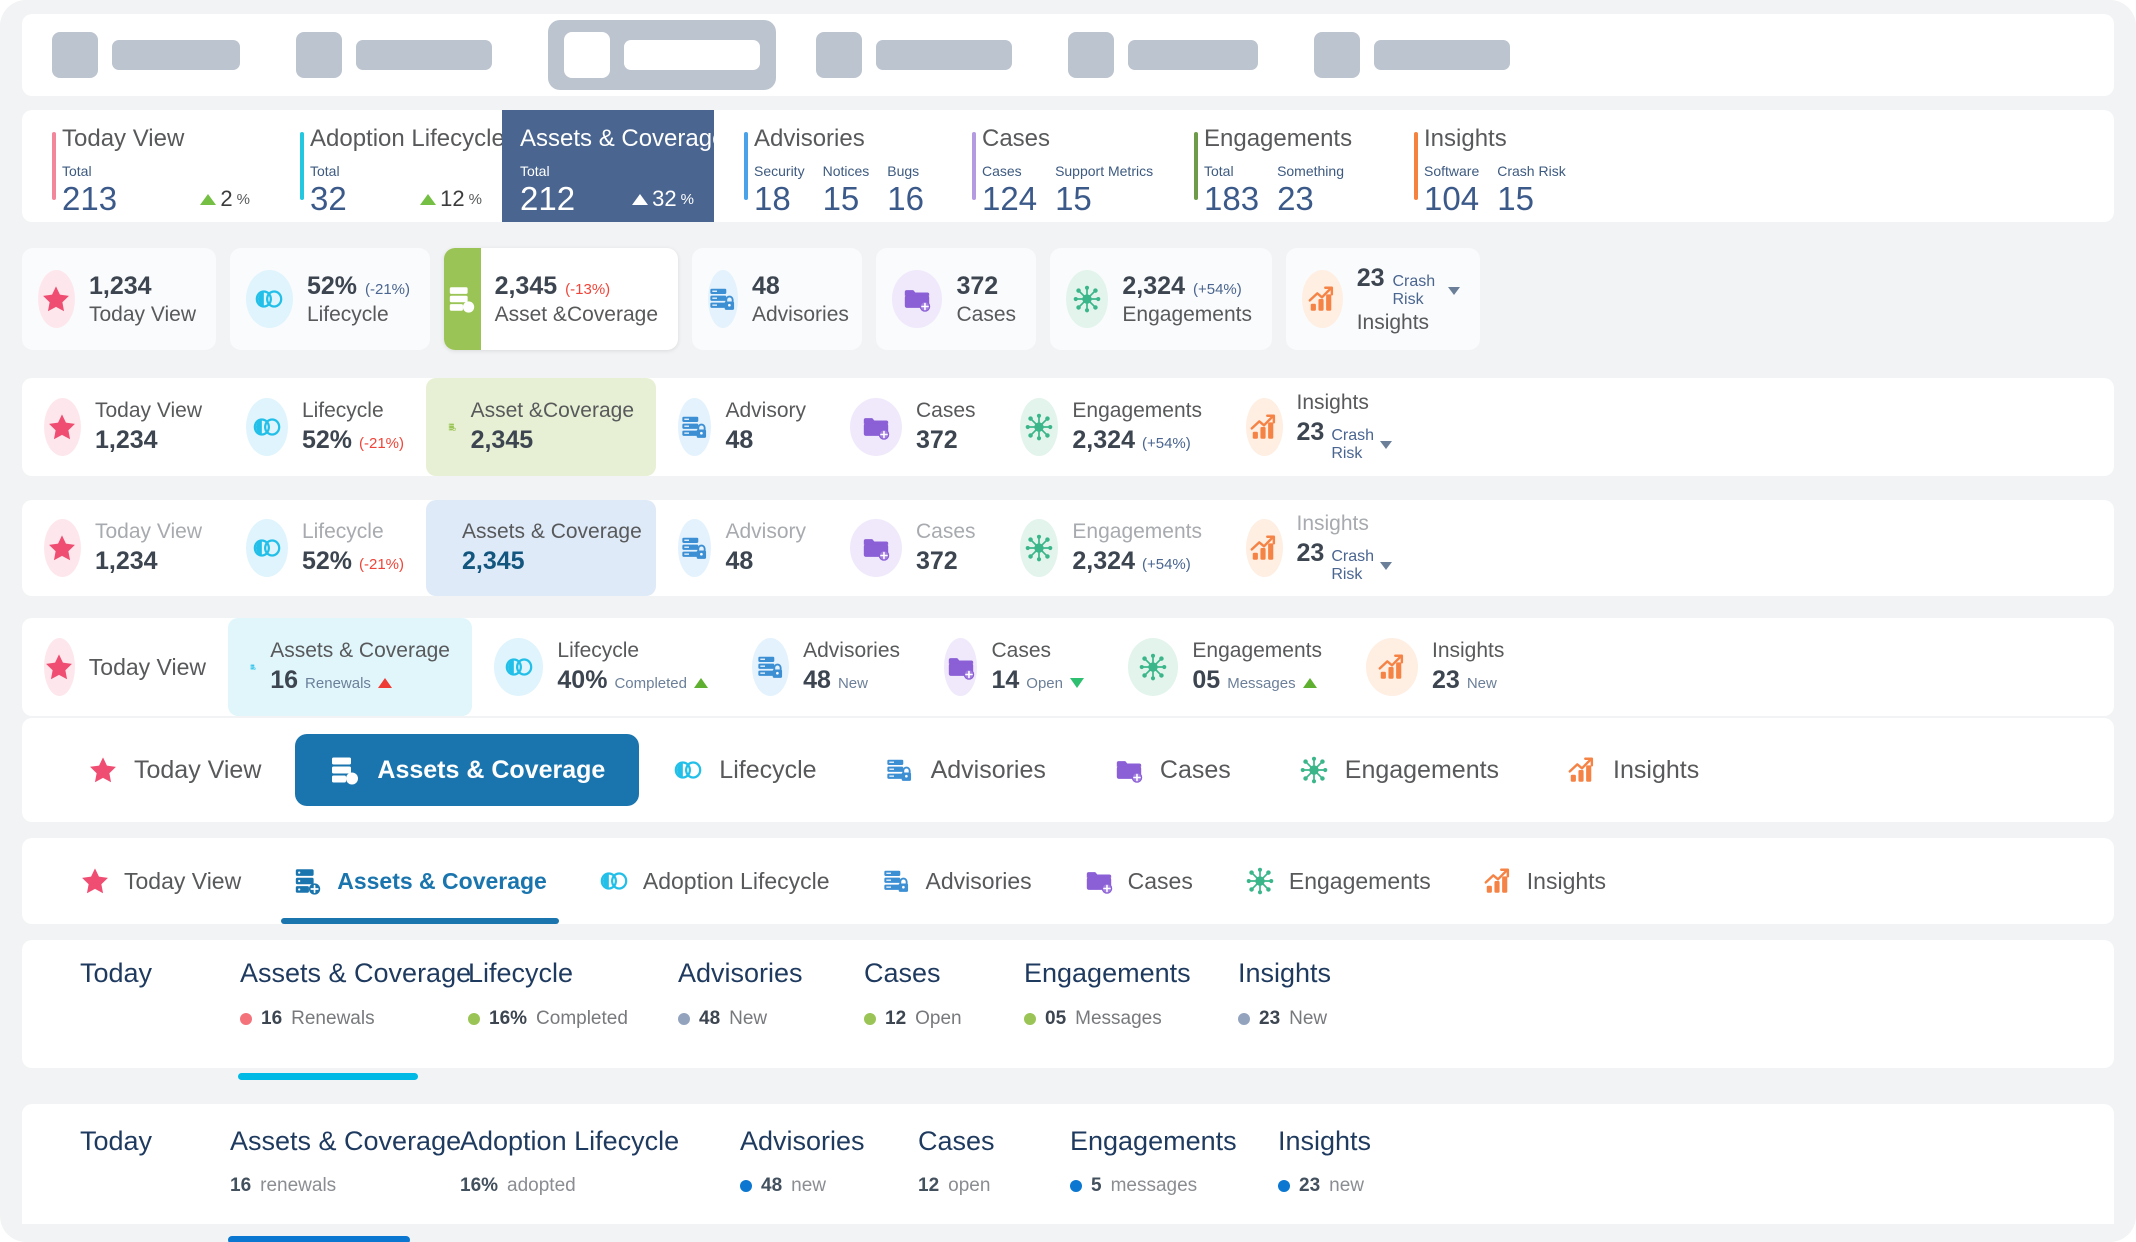 The height and width of the screenshot is (1242, 2136). I want to click on metric-card: 1,234 Today View, so click(119, 299).